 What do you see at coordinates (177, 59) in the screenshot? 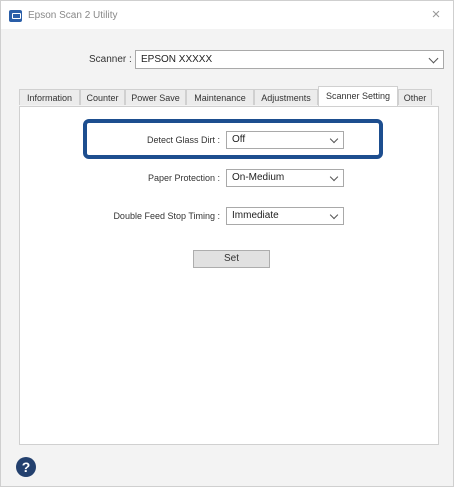
I see `scanner-select-value: EPSON XXXXX` at bounding box center [177, 59].